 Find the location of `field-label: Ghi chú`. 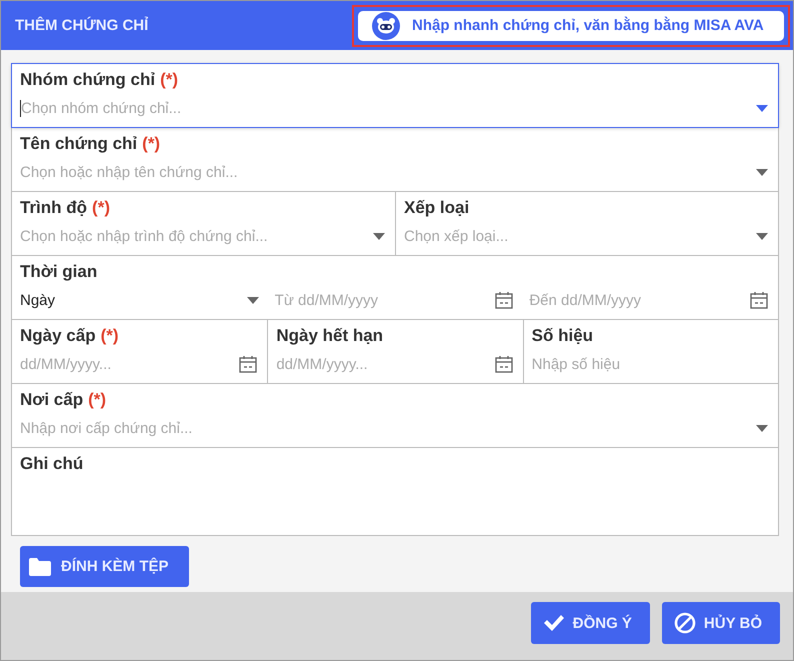

field-label: Ghi chú is located at coordinates (52, 464).